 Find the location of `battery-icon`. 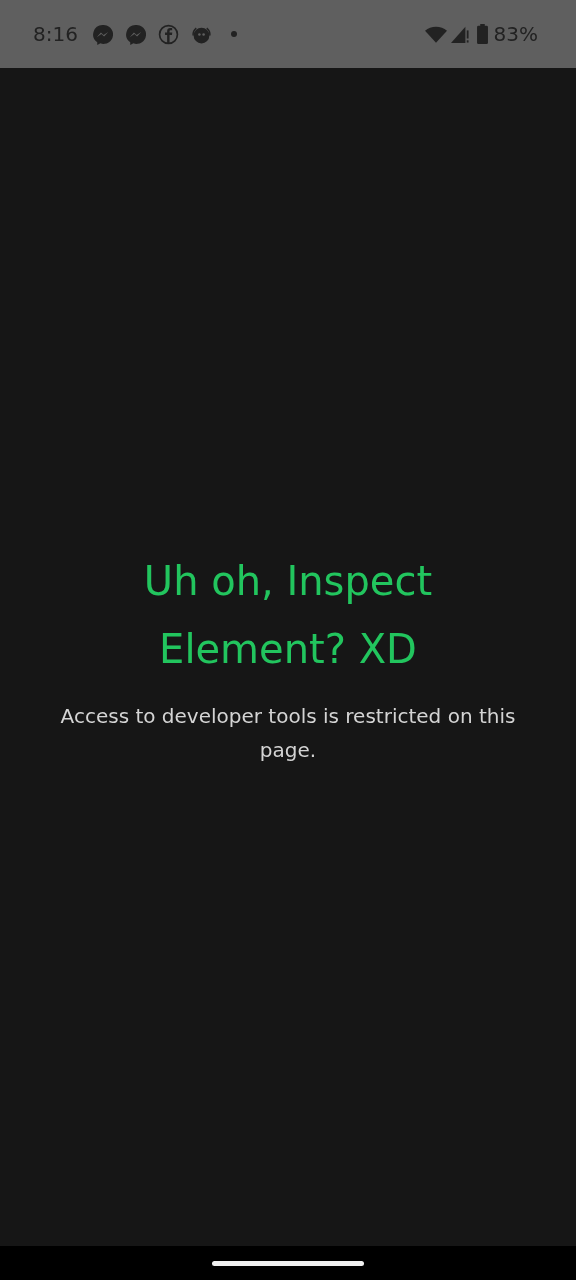

battery-icon is located at coordinates (482, 34).